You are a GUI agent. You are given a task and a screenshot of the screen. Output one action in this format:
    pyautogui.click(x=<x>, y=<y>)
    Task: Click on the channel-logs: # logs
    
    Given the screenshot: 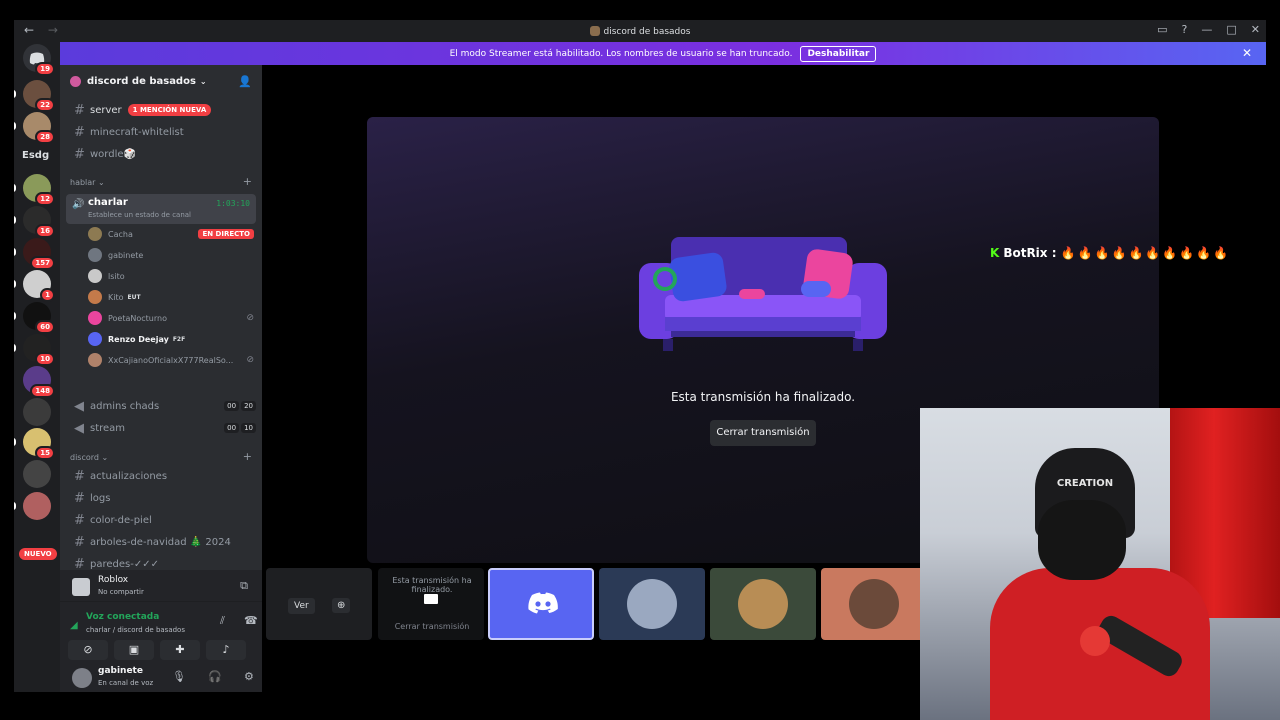 What is the action you would take?
    pyautogui.click(x=162, y=498)
    